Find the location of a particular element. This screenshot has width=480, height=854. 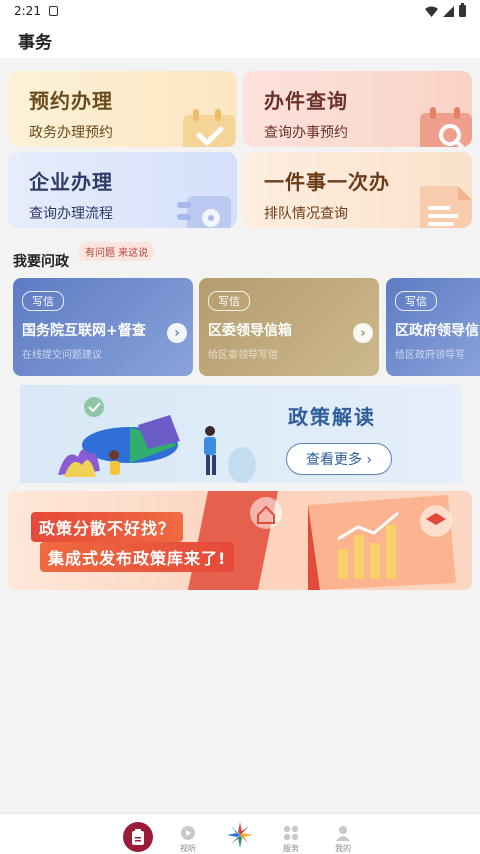

tab-service: 服务 is located at coordinates (291, 834).